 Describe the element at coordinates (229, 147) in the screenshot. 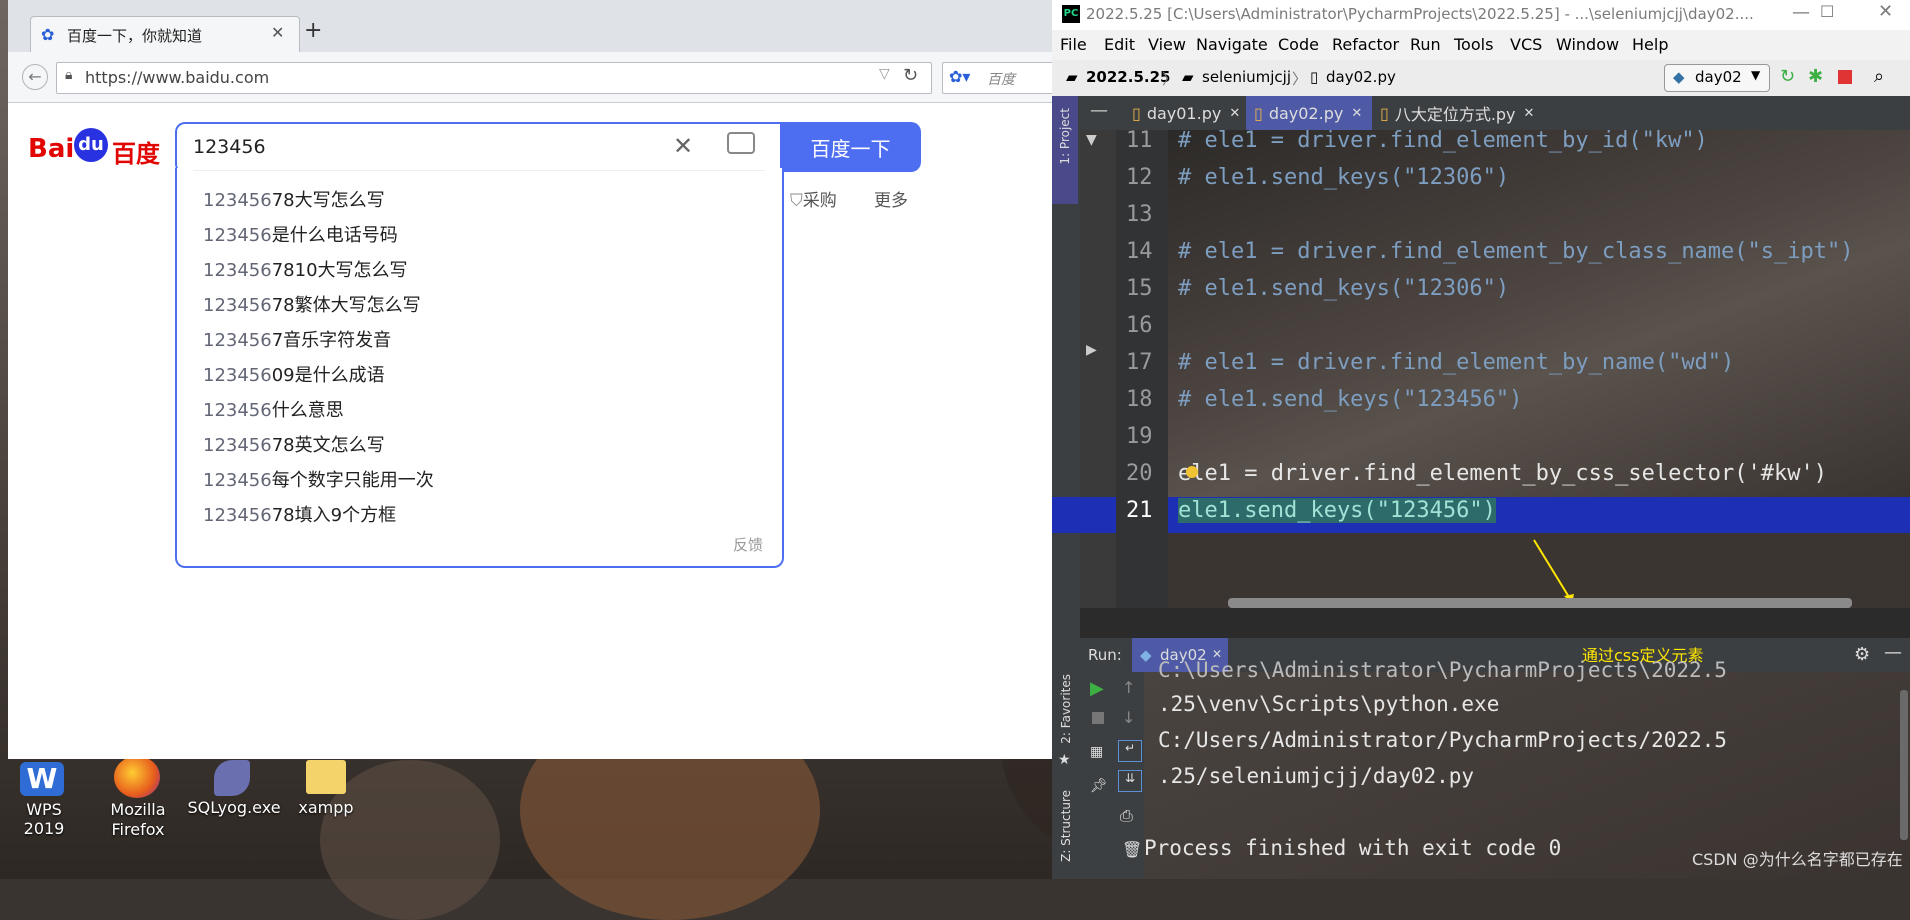

I see `query-text: 123456` at that location.